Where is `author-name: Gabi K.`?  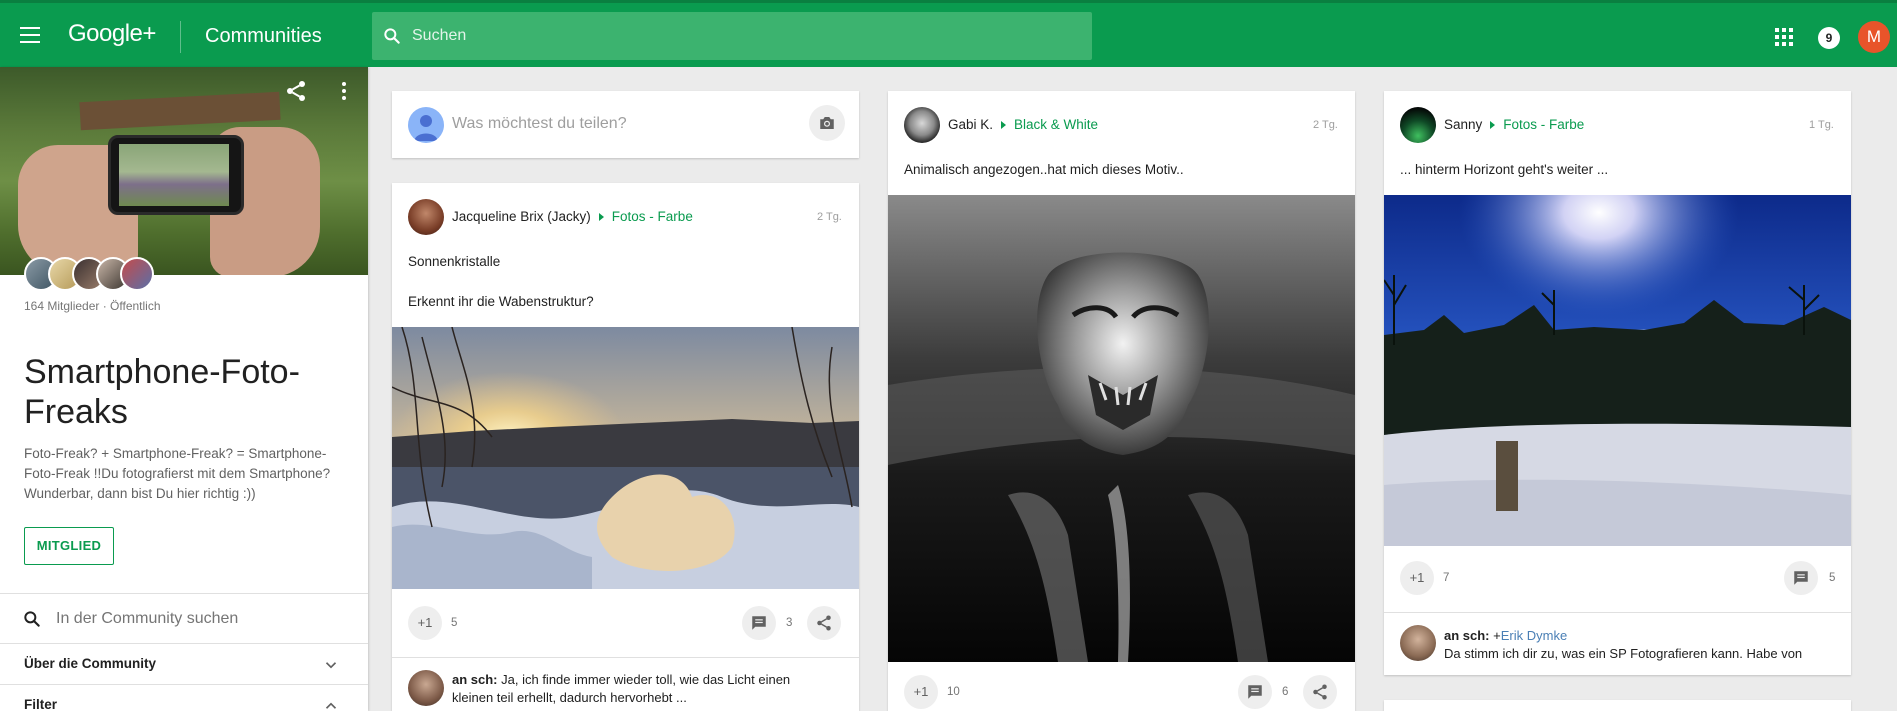 author-name: Gabi K. is located at coordinates (970, 124).